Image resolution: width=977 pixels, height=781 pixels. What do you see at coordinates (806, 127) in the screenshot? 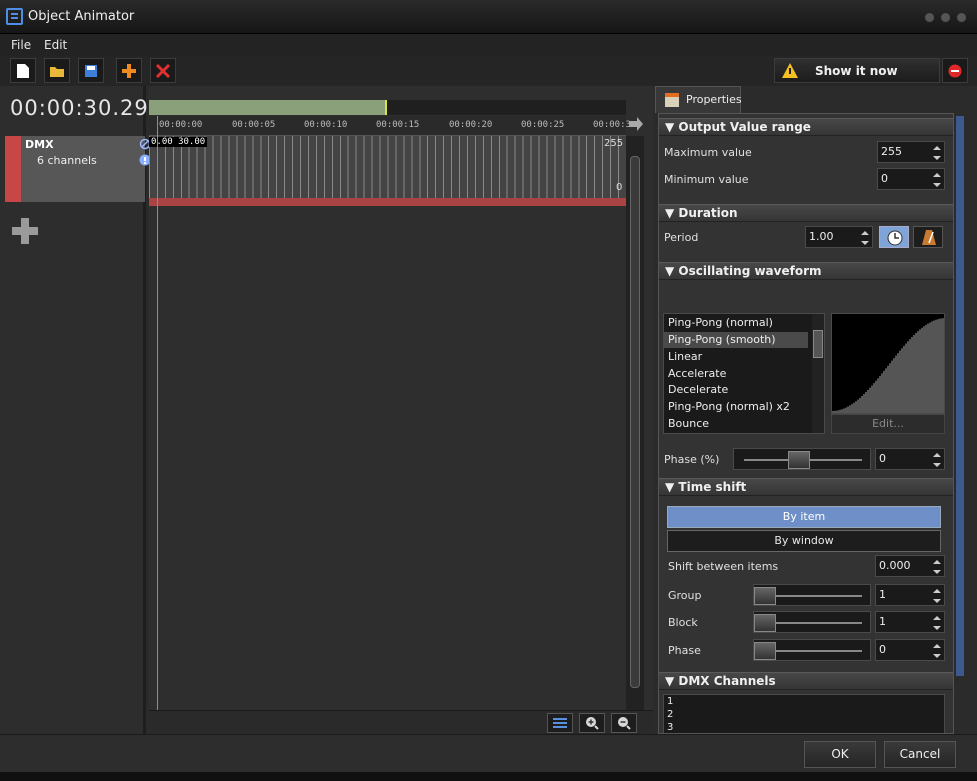
I see `section-output-value-range: ▼ Output Value range` at bounding box center [806, 127].